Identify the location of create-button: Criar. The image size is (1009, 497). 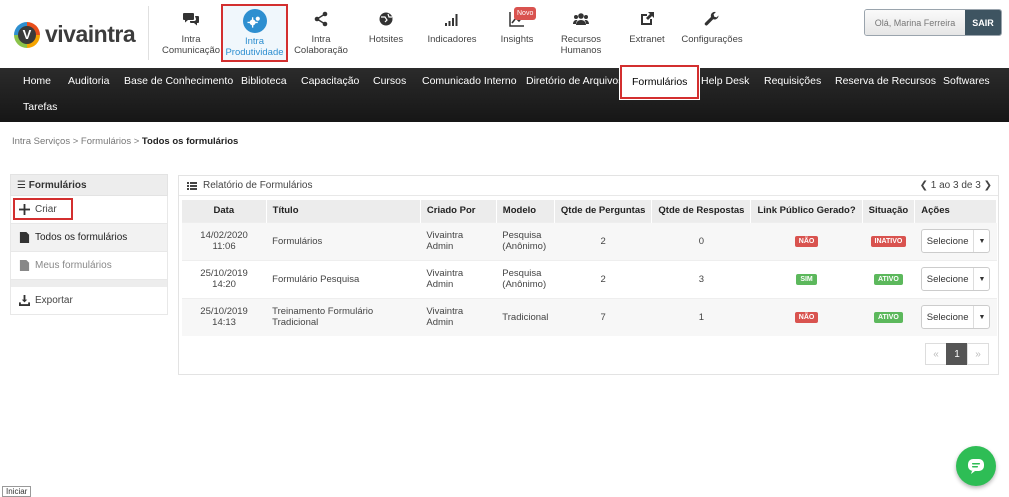
(89, 210).